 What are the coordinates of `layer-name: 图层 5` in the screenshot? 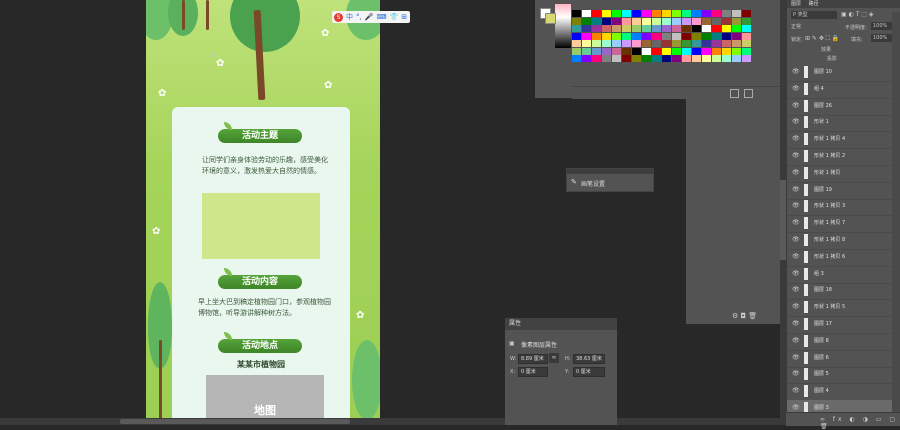 It's located at (821, 374).